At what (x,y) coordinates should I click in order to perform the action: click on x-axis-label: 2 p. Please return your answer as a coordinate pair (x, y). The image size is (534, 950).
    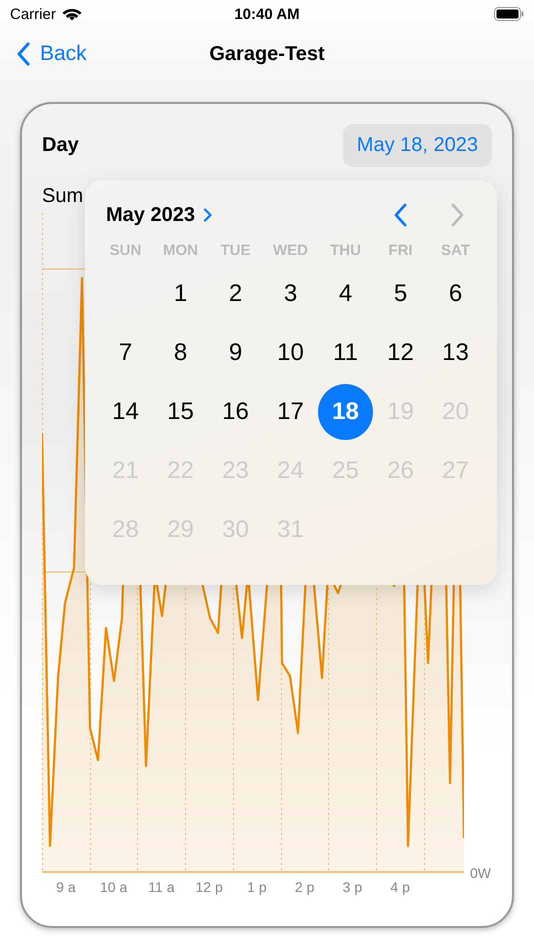
    Looking at the image, I should click on (305, 887).